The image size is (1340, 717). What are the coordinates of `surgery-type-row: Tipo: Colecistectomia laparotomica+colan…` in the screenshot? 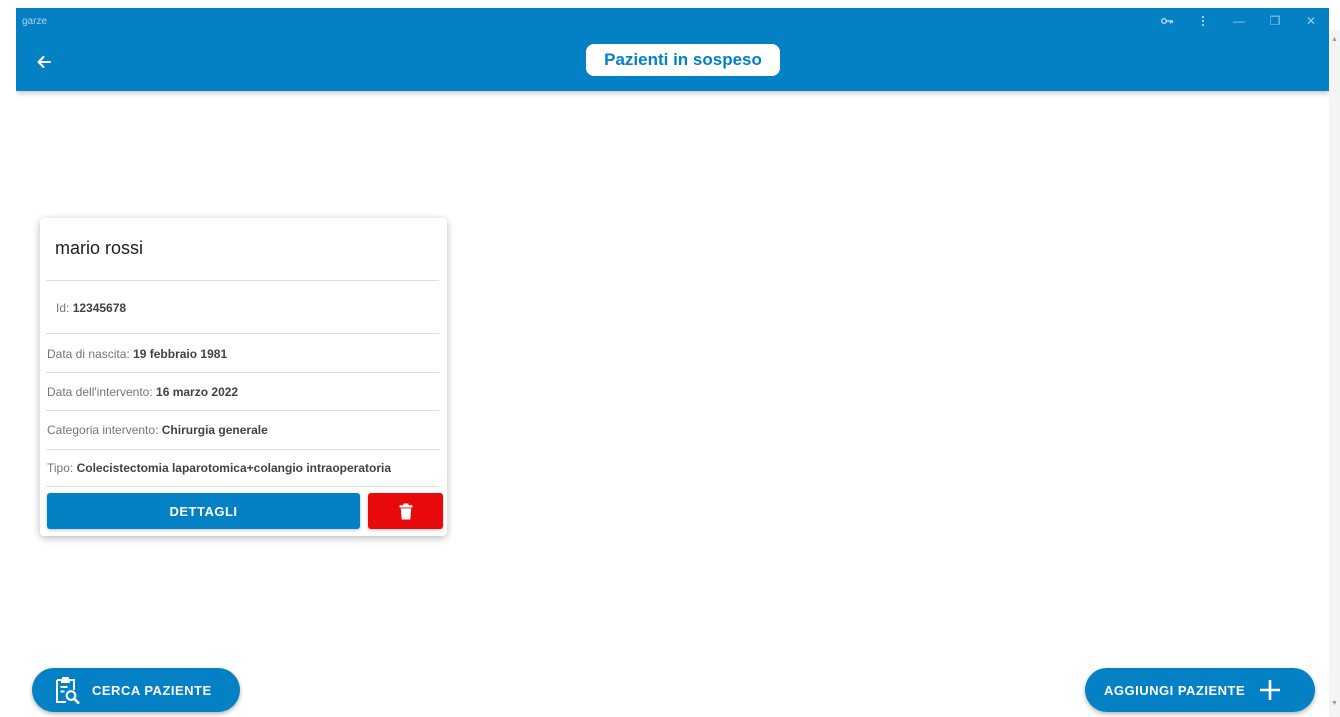 It's located at (219, 468).